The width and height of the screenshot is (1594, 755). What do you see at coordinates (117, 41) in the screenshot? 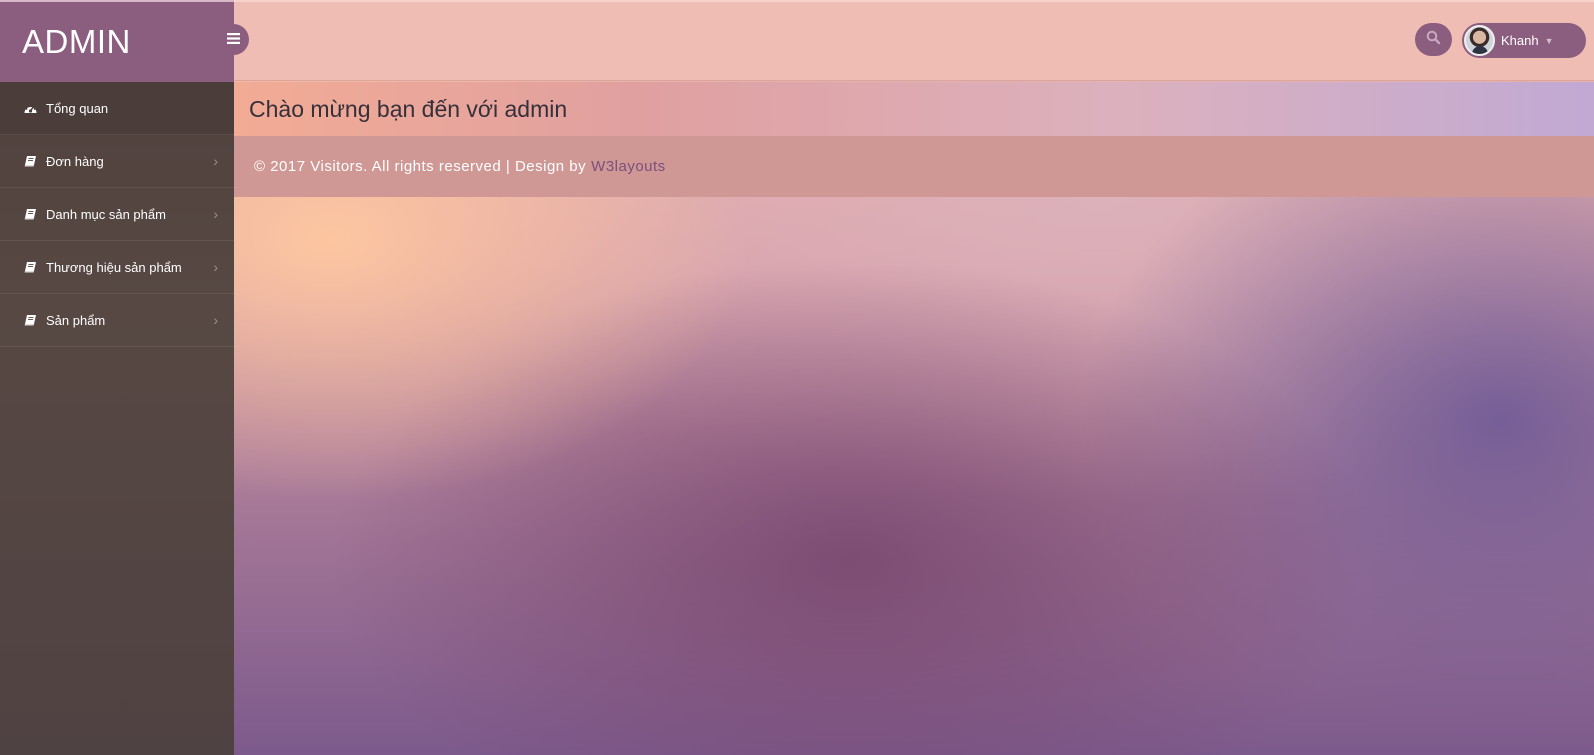
I see `brand-title: ADMIN` at bounding box center [117, 41].